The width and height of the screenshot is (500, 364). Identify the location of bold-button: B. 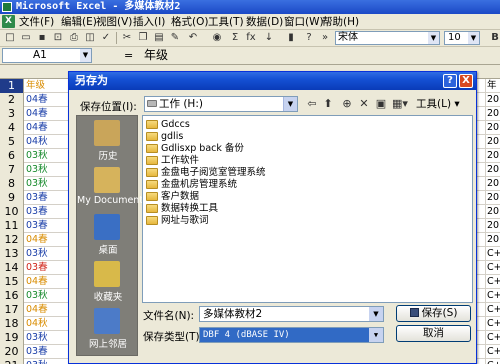
(494, 38).